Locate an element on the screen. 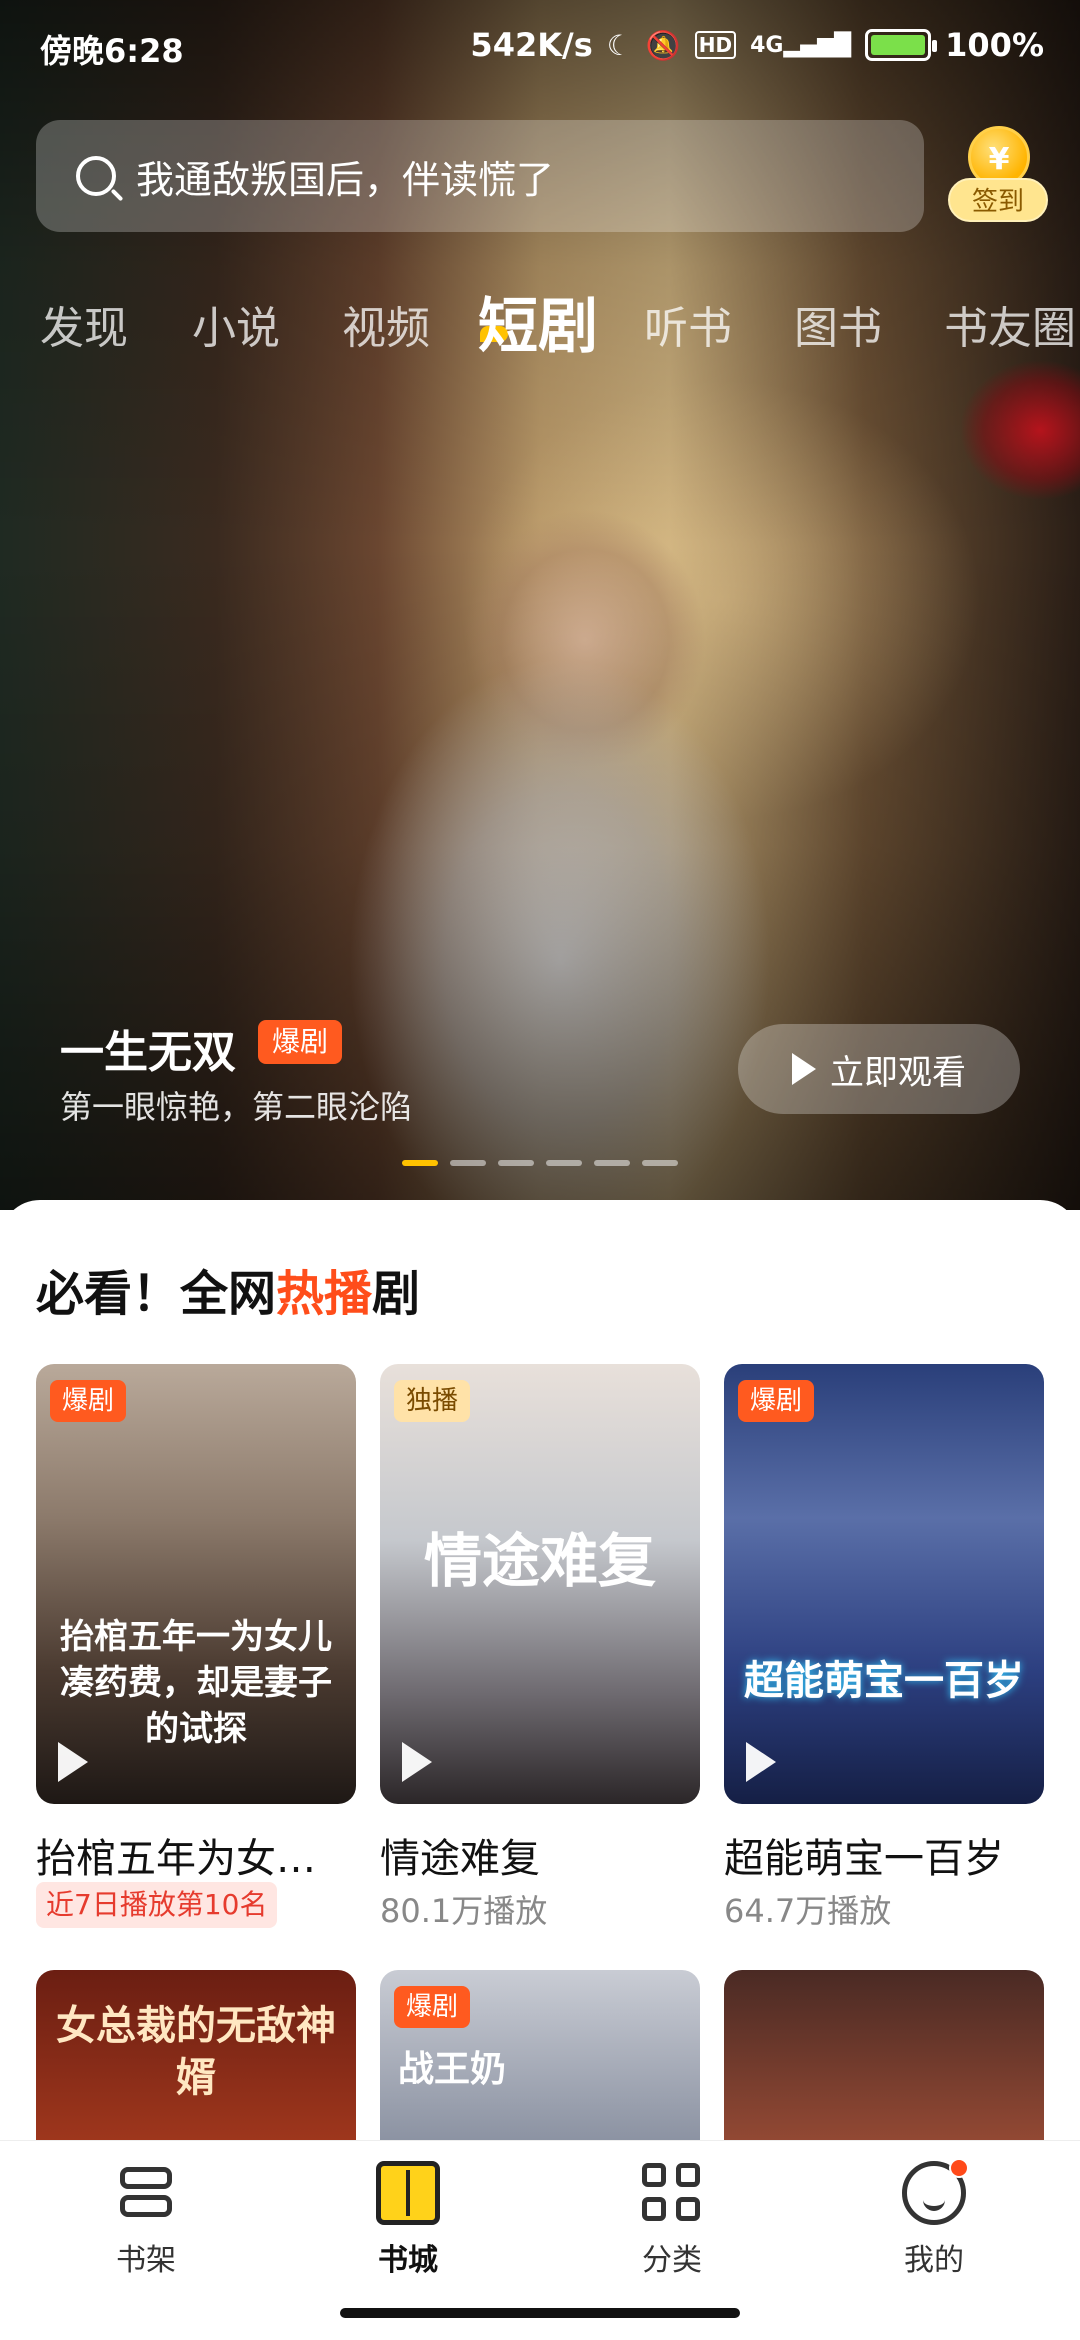 The width and height of the screenshot is (1080, 2340). drama-poster: 独播 情途难复 is located at coordinates (540, 1584).